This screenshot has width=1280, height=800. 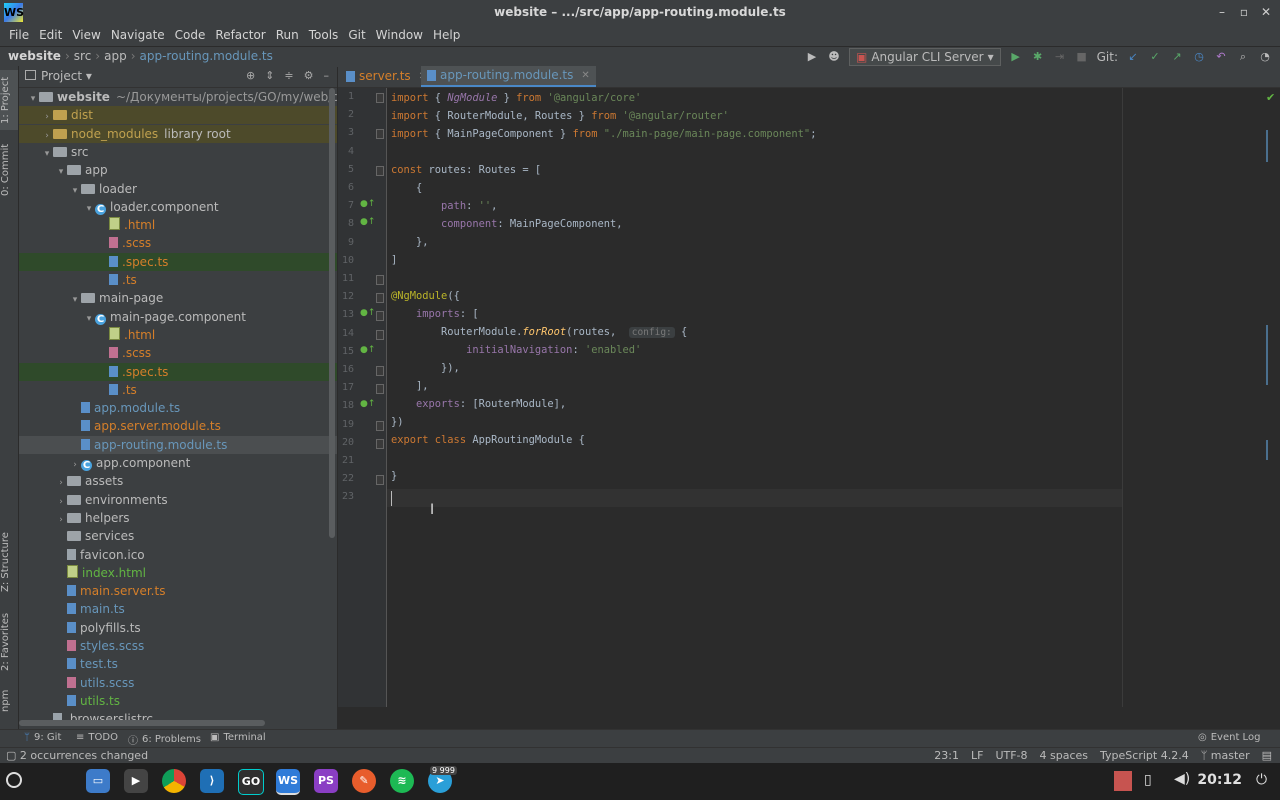 I want to click on indent-setting: 4 spaces, so click(x=1064, y=755).